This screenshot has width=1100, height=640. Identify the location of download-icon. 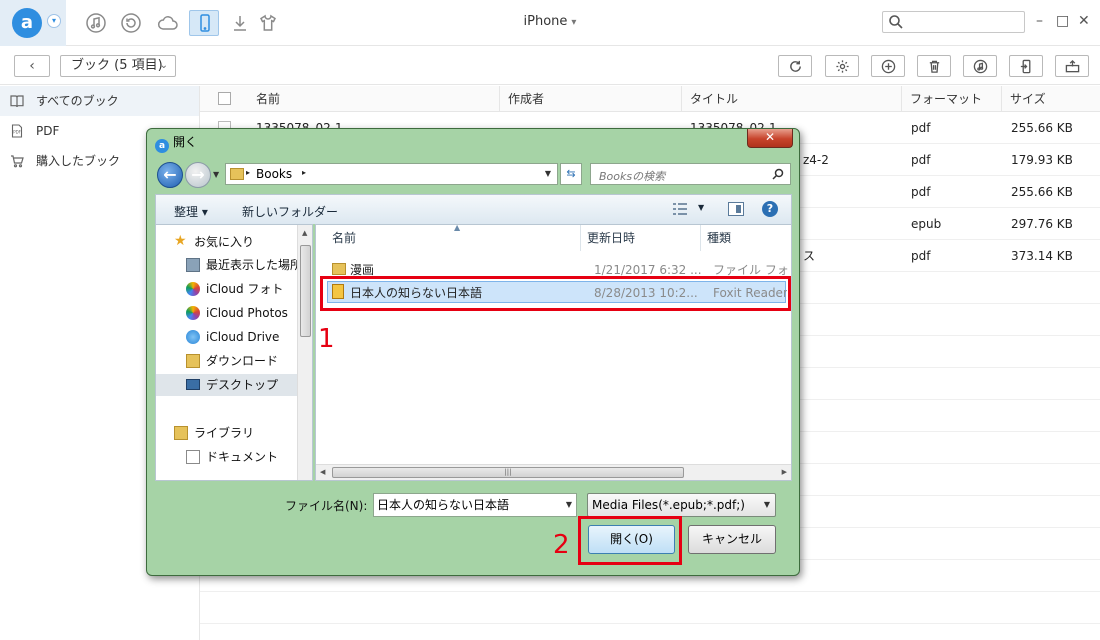
(240, 23).